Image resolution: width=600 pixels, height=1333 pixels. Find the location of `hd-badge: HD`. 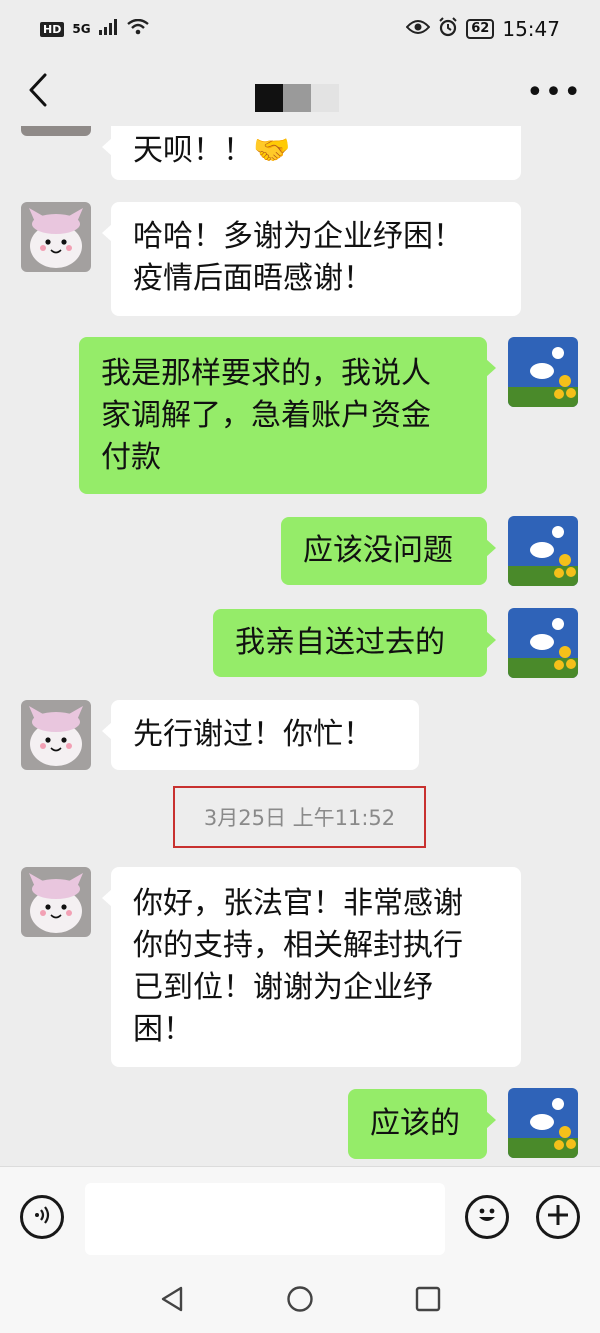

hd-badge: HD is located at coordinates (52, 29).